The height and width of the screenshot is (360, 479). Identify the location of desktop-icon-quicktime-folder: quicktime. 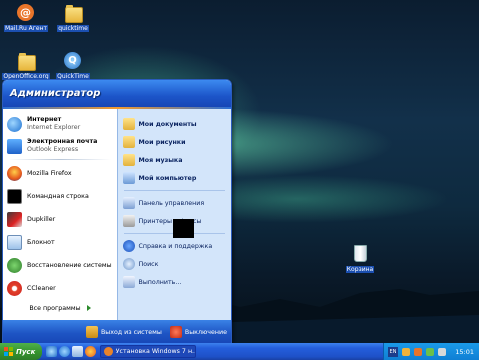
(73, 18).